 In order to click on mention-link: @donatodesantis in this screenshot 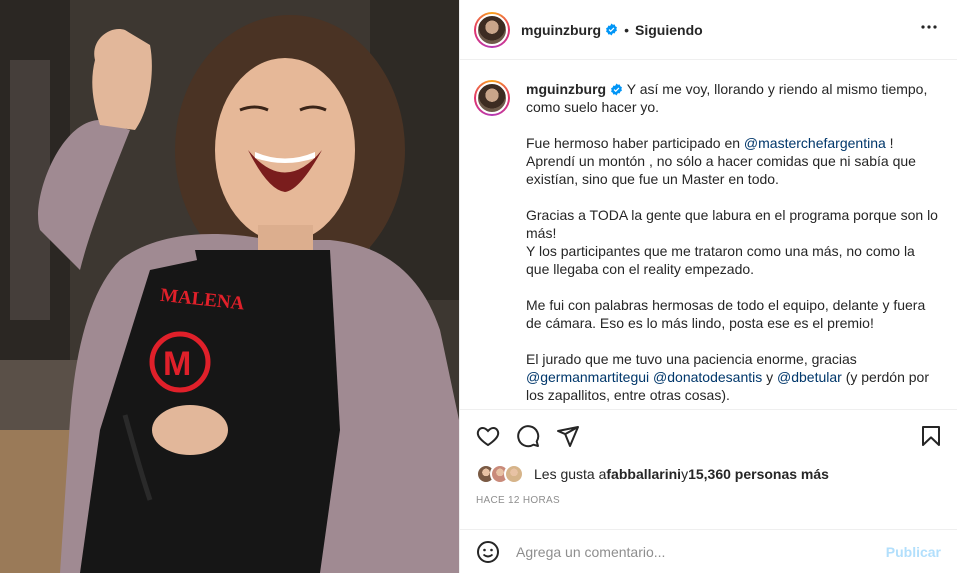, I will do `click(707, 377)`.